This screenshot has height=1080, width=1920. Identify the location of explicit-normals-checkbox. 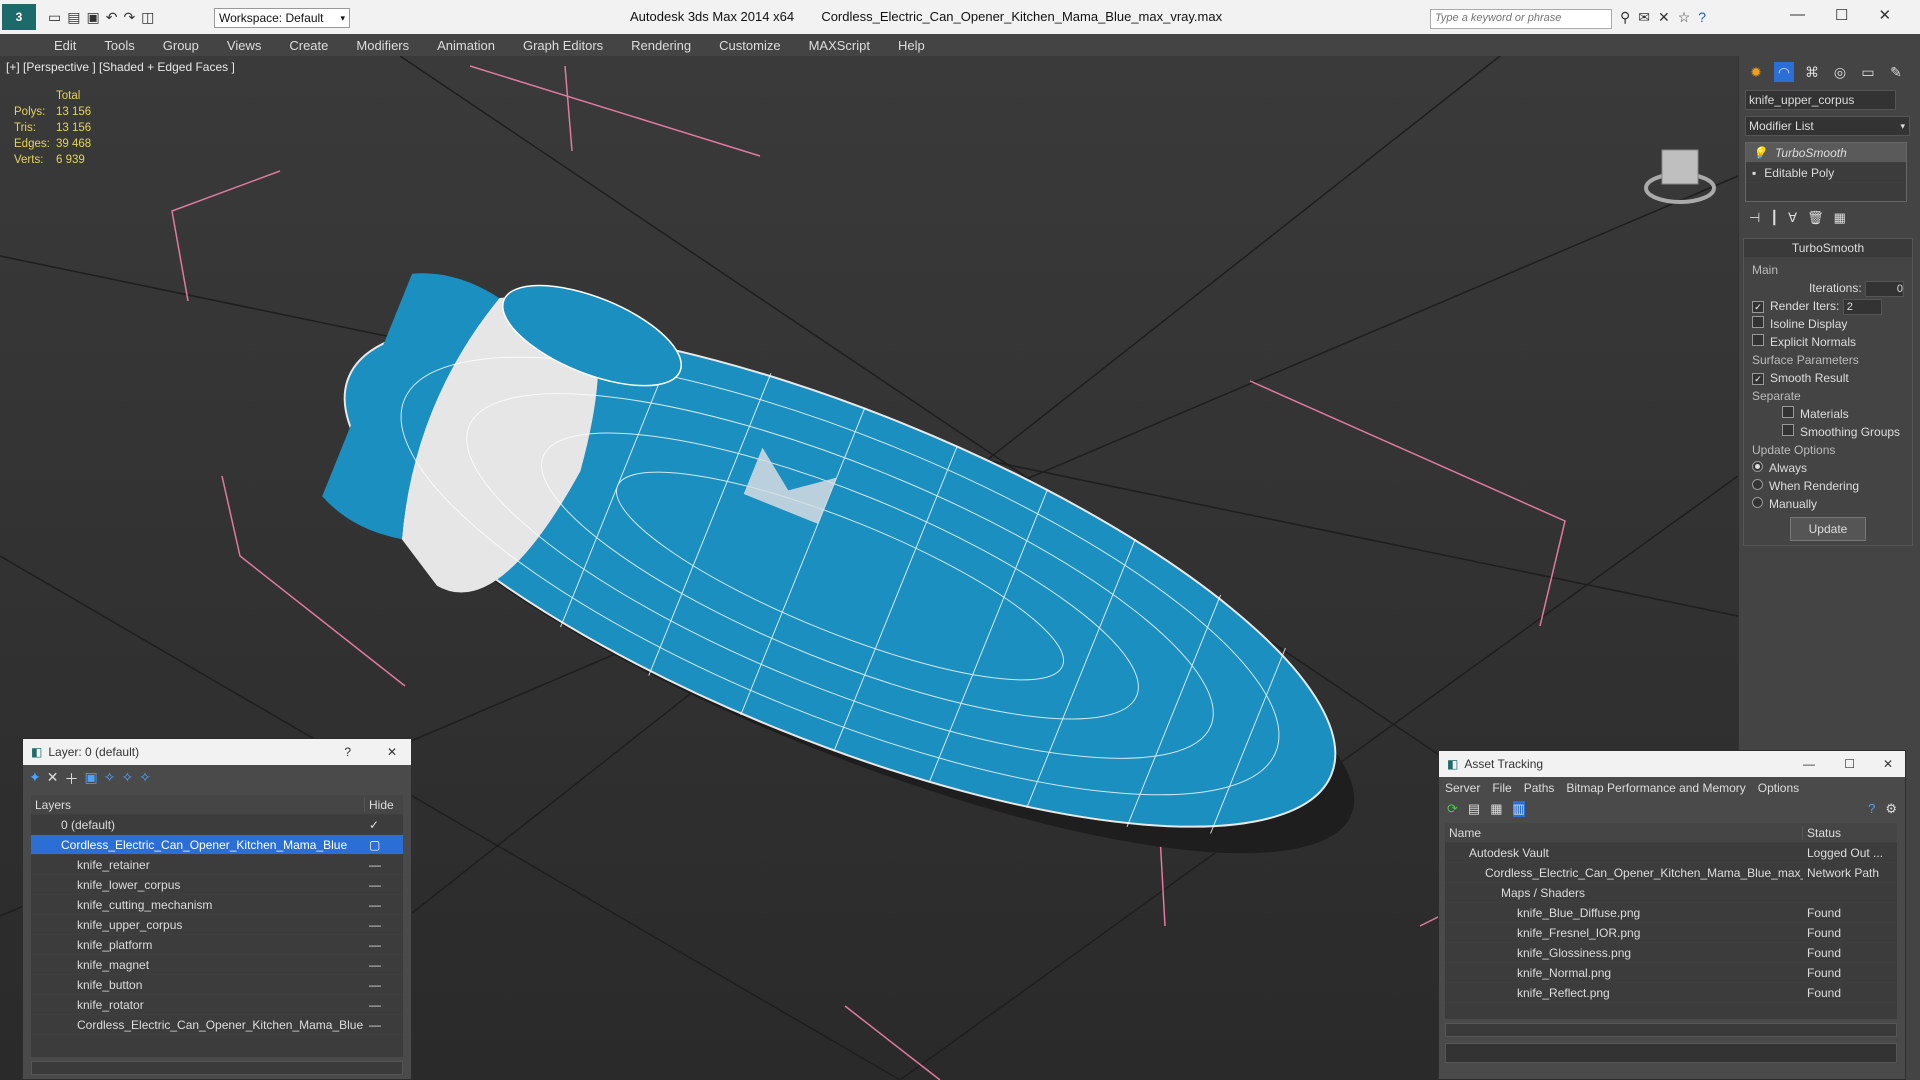
(1758, 340).